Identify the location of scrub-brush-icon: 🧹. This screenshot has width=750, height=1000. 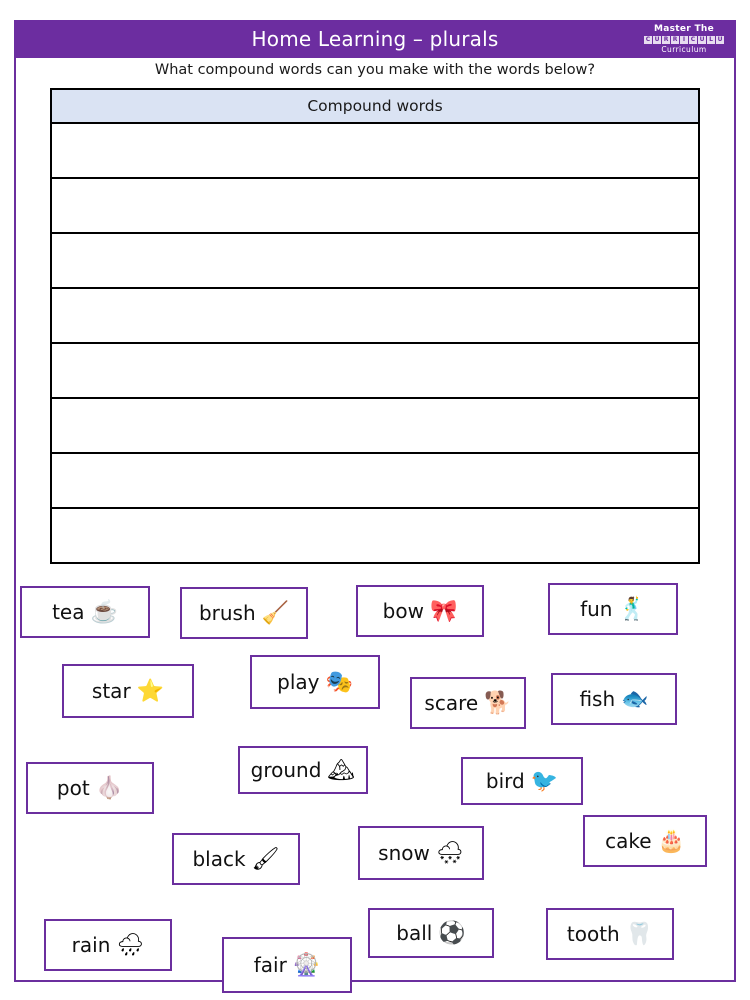
(275, 612).